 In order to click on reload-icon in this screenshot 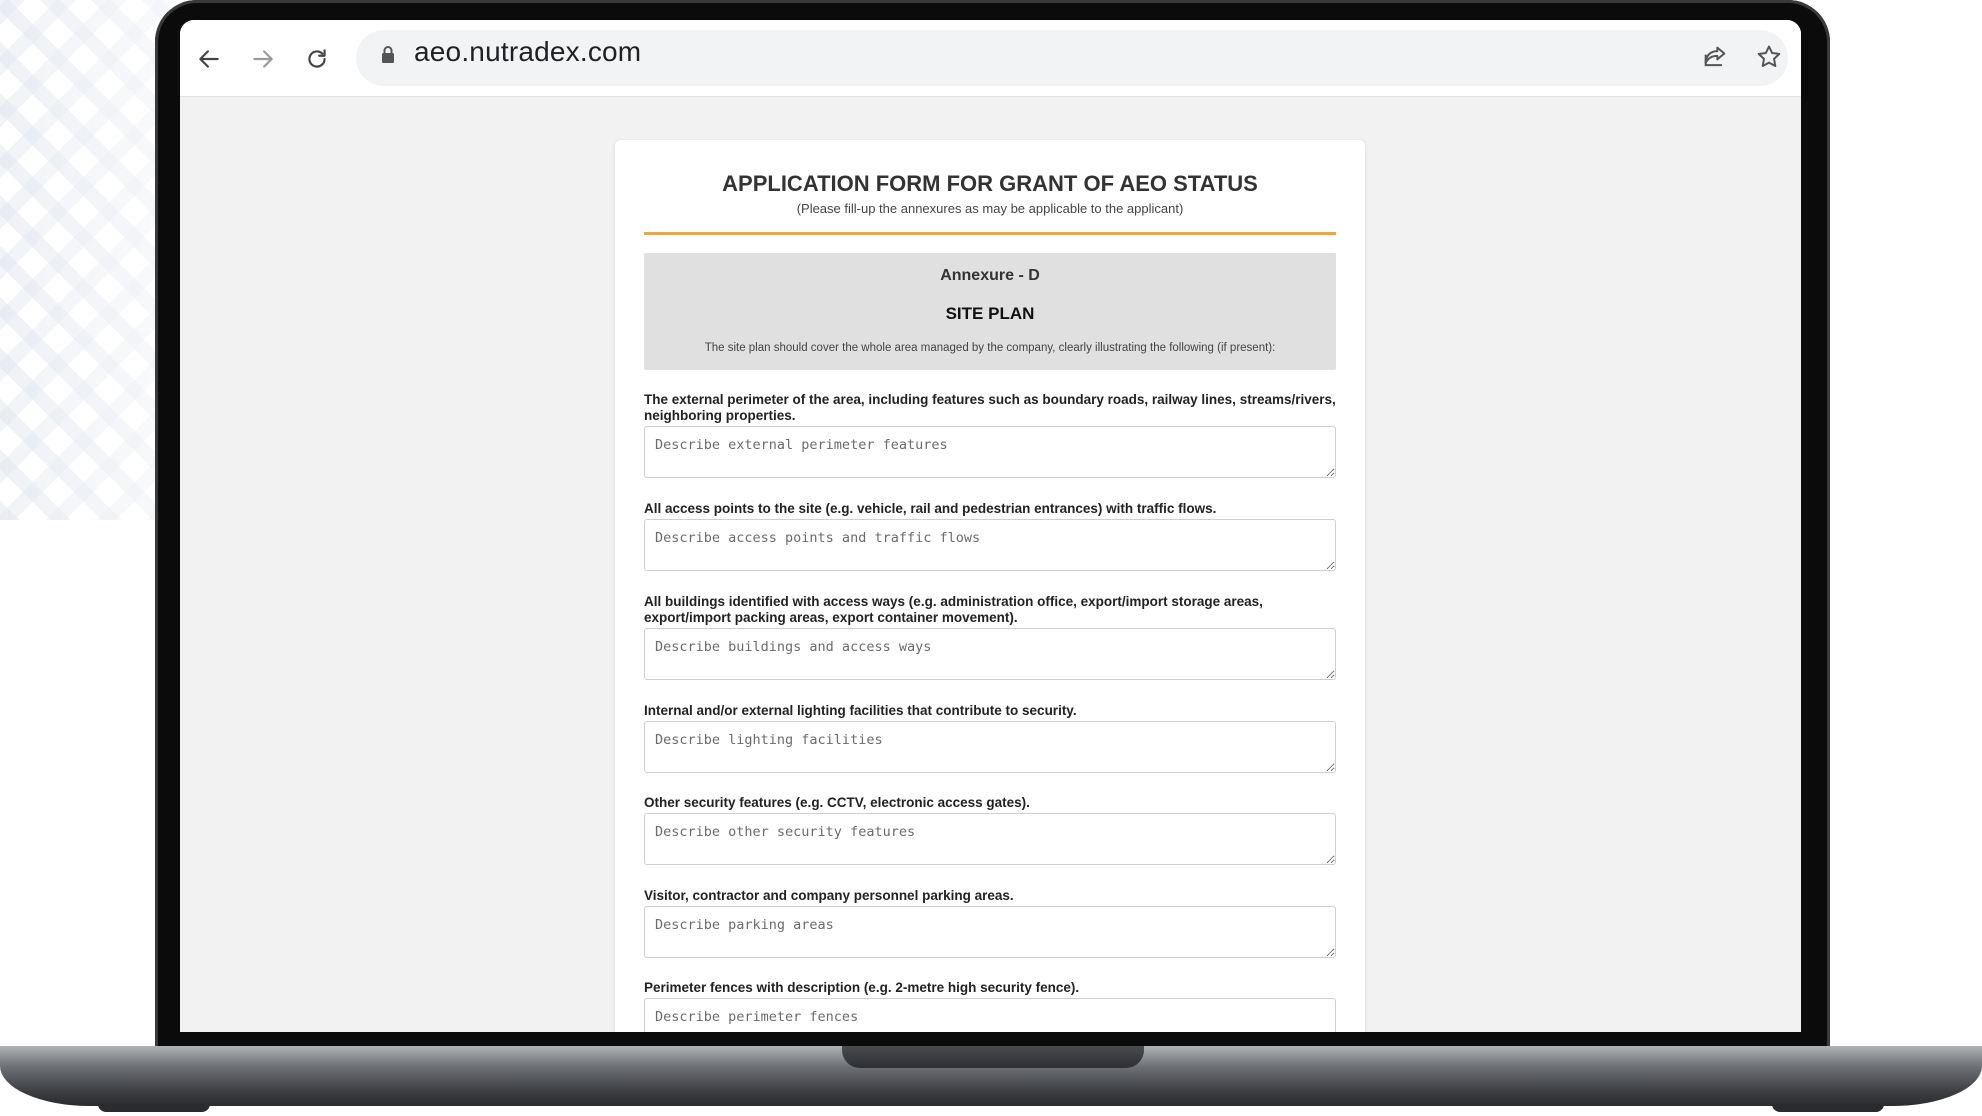, I will do `click(317, 58)`.